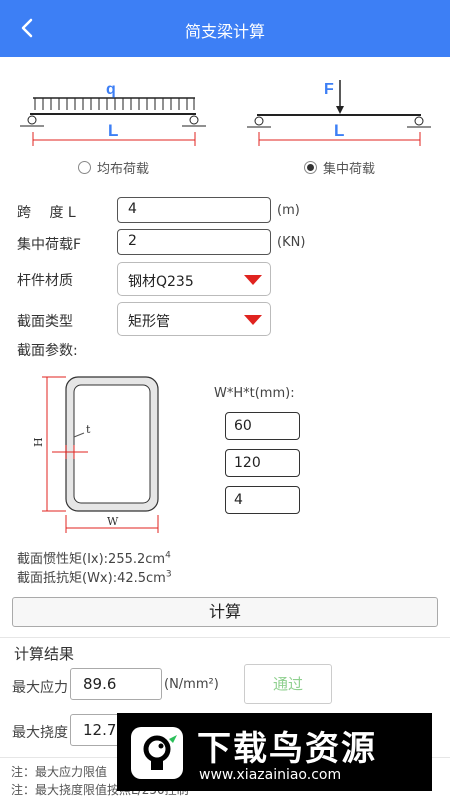 Image resolution: width=450 pixels, height=800 pixels. I want to click on span-label: 跨 度 L, so click(46, 213).